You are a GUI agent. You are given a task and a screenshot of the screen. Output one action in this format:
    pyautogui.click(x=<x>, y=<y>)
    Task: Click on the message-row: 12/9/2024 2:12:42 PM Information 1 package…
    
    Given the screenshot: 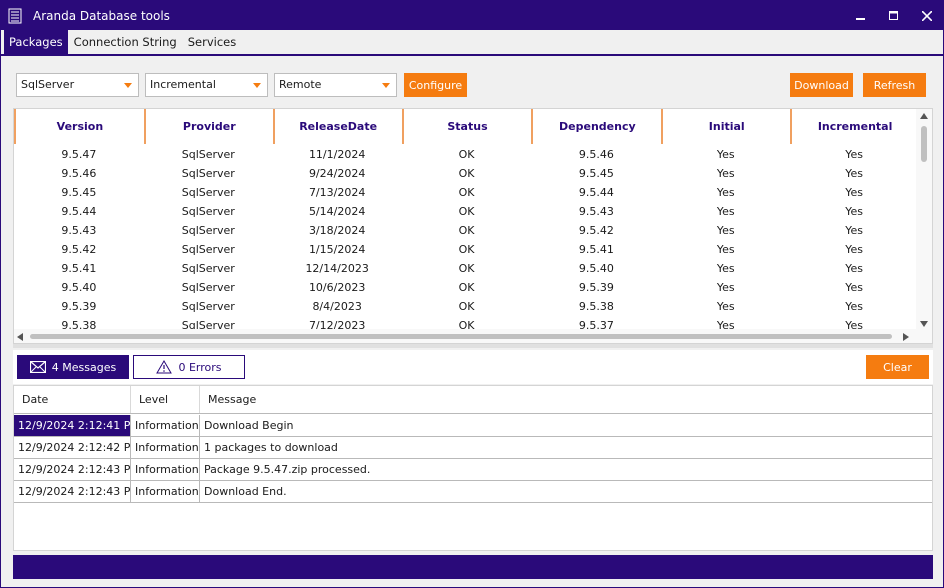 What is the action you would take?
    pyautogui.click(x=473, y=448)
    